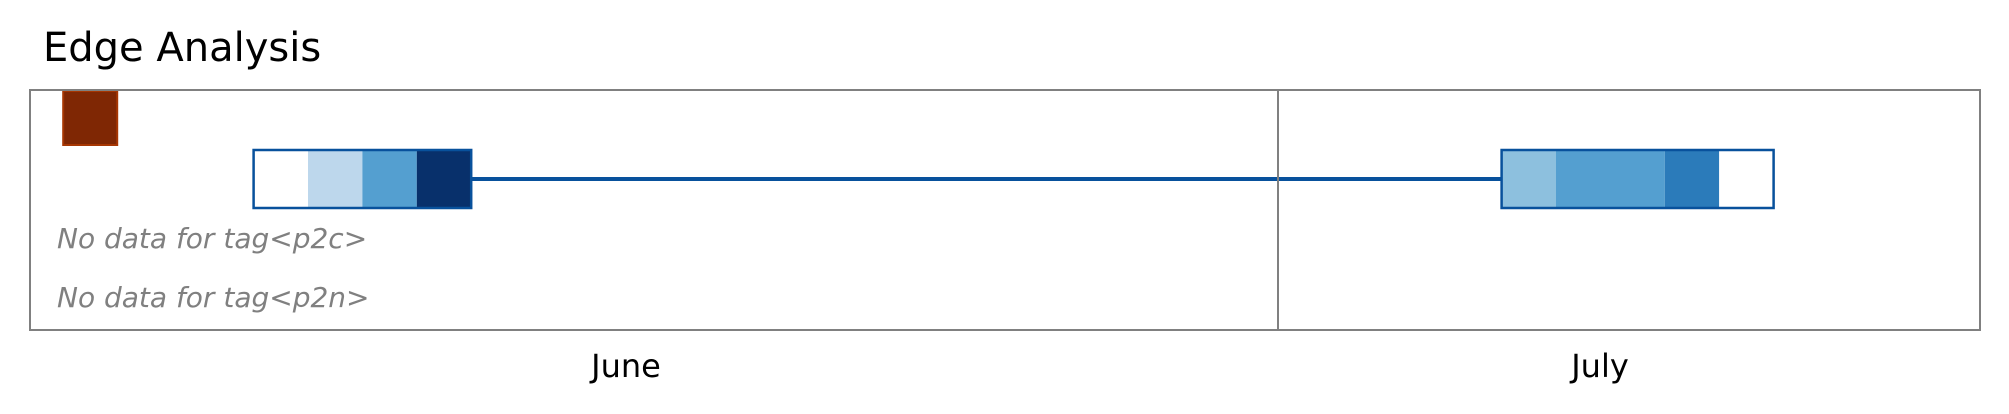 This screenshot has width=2009, height=414. What do you see at coordinates (212, 238) in the screenshot?
I see `no-data-row-p2c: No data for tag<p2c>` at bounding box center [212, 238].